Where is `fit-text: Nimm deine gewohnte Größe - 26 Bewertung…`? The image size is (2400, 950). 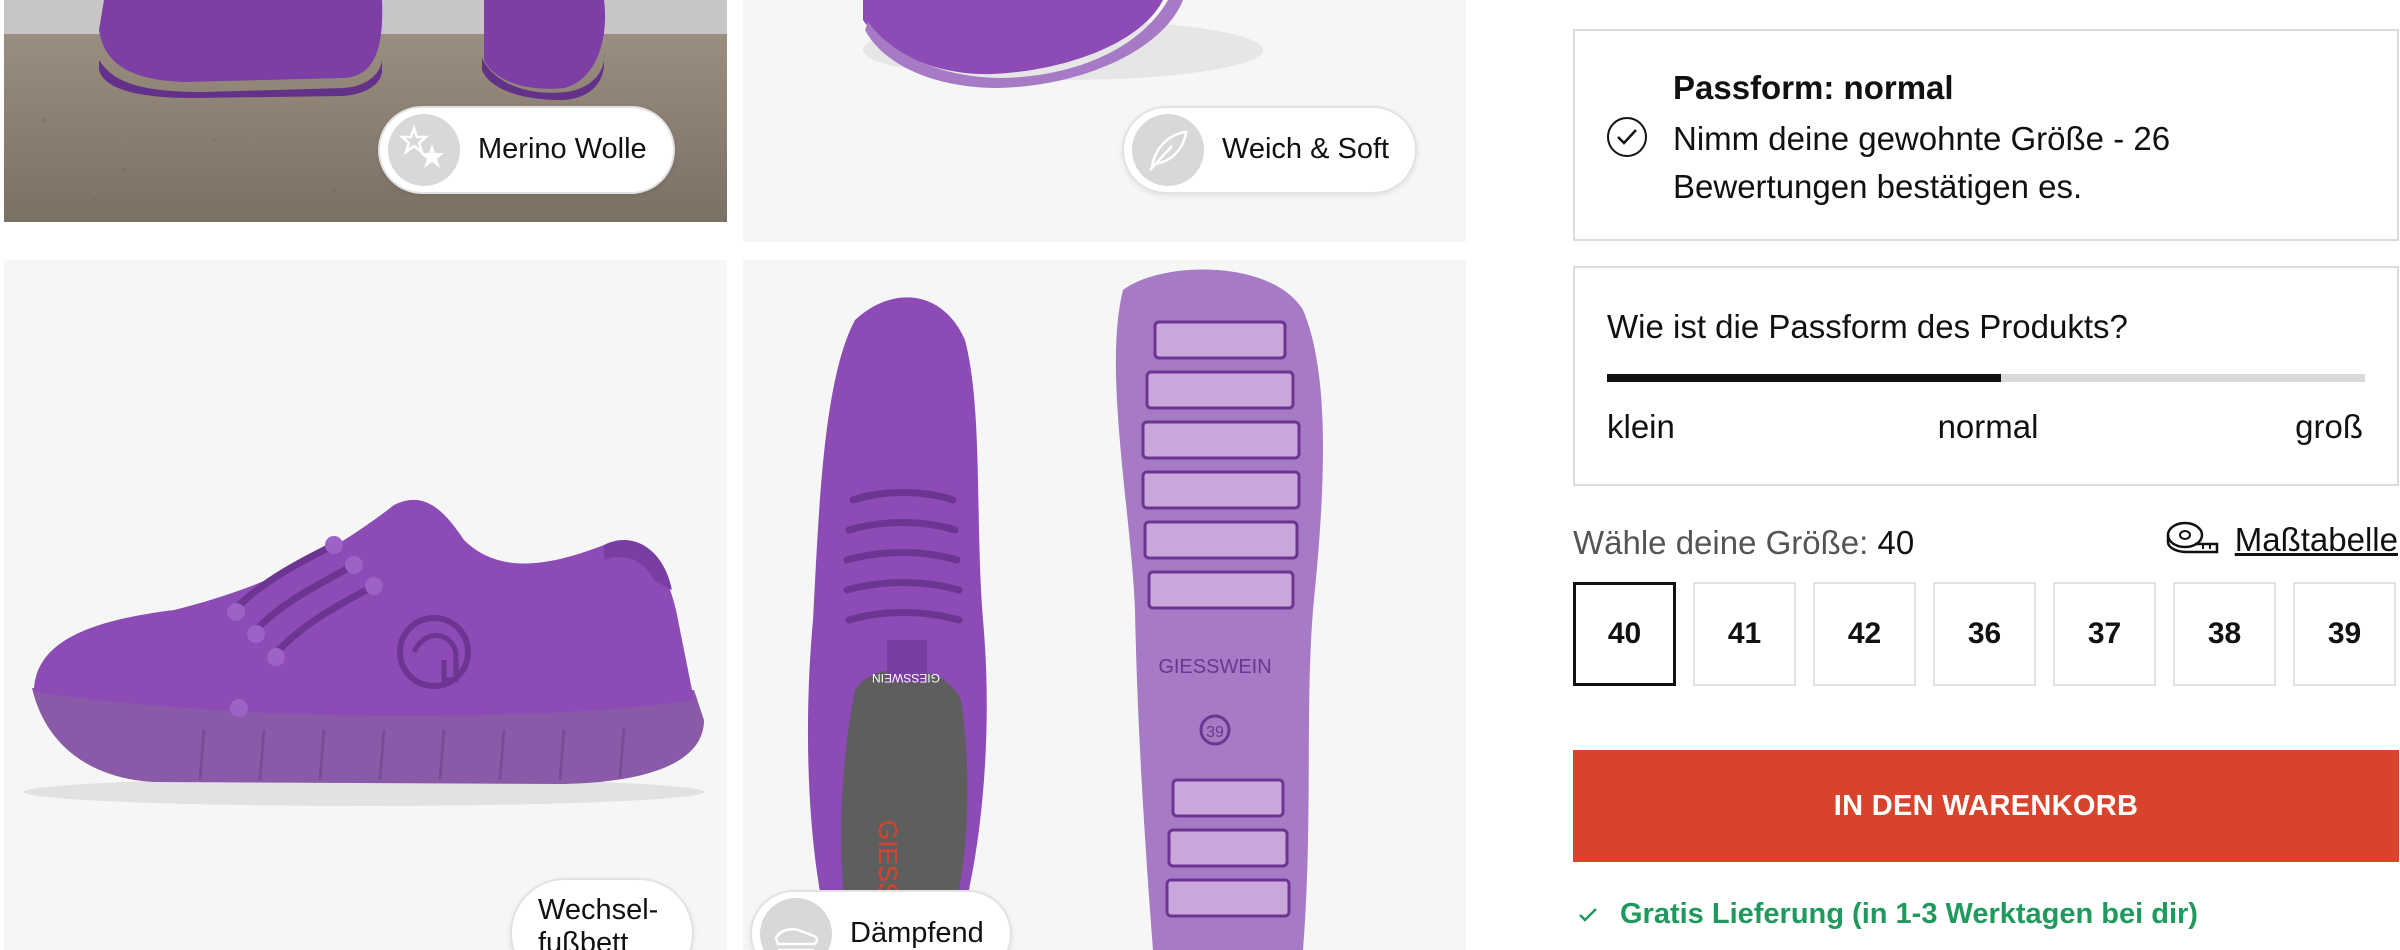 fit-text: Nimm deine gewohnte Größe - 26 Bewertung… is located at coordinates (1922, 162).